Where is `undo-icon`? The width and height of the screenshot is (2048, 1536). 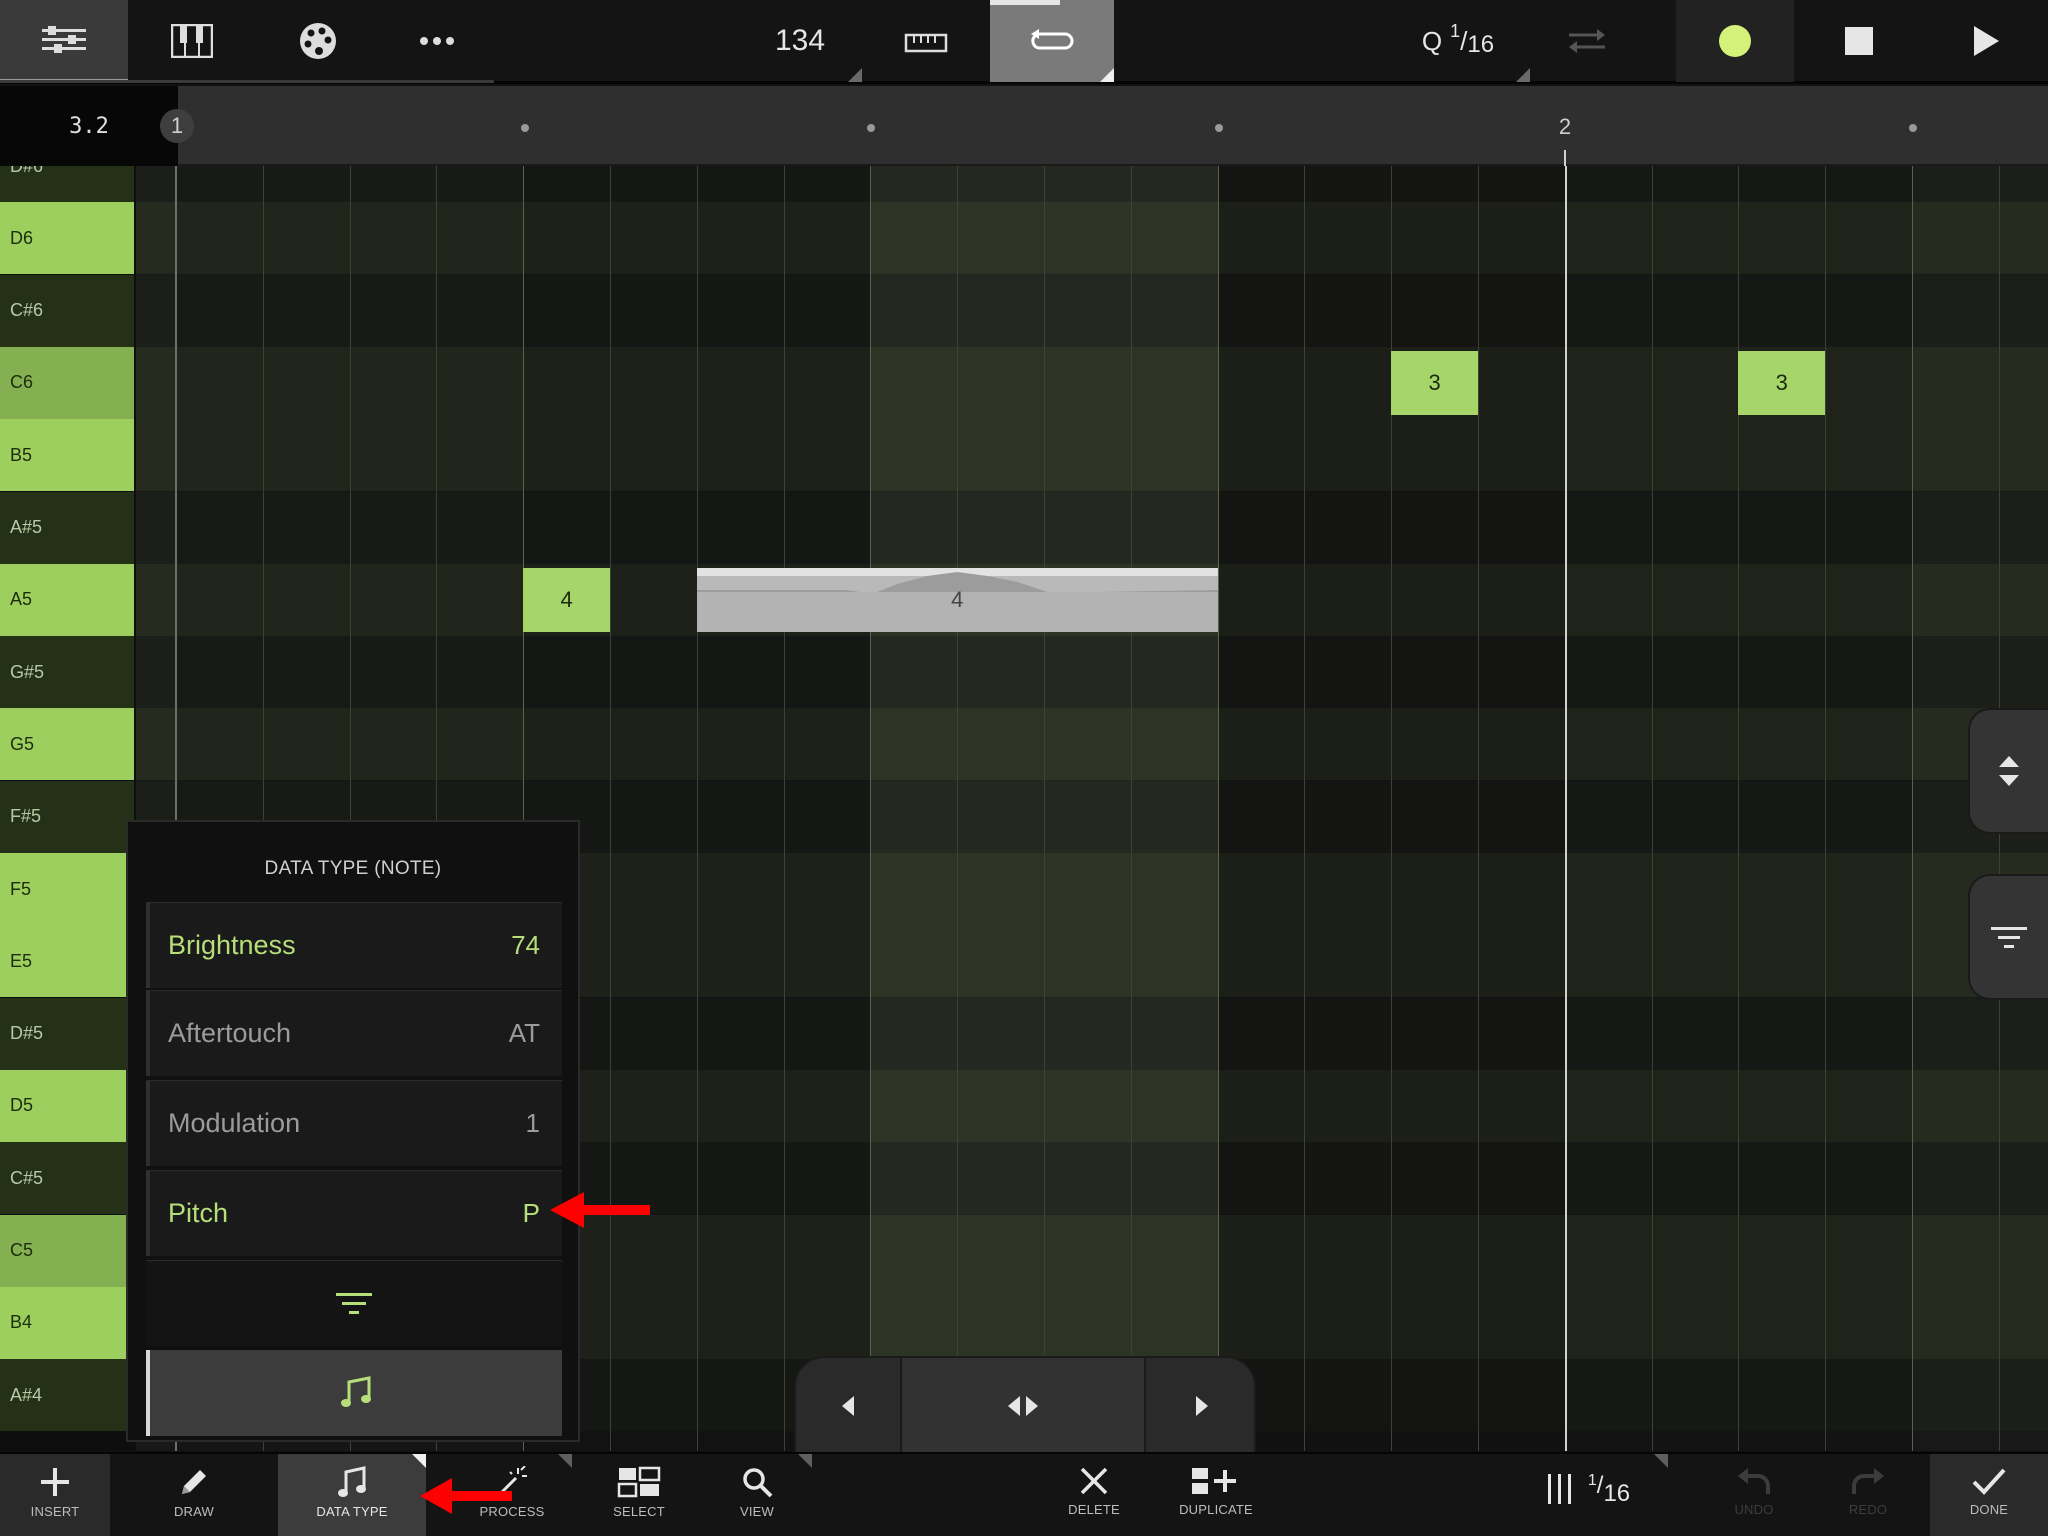 undo-icon is located at coordinates (1754, 1481).